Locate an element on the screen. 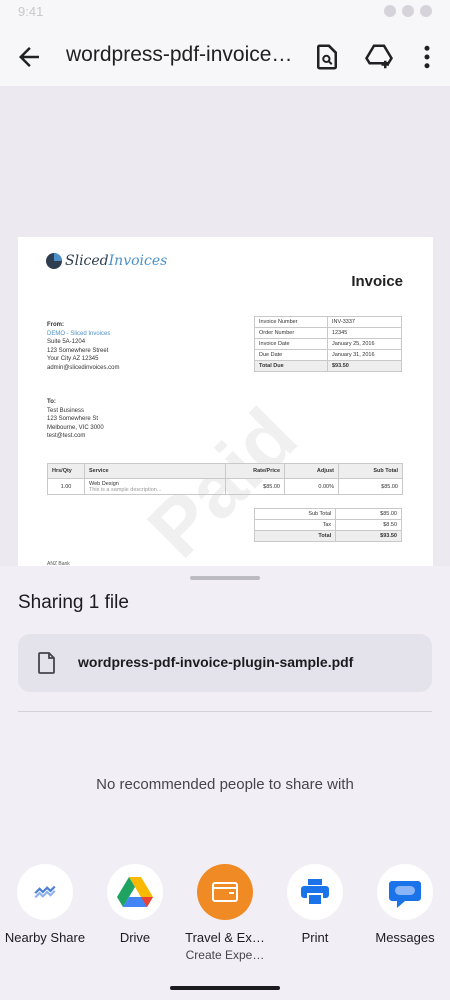 The image size is (450, 1000). totals-table: Sub Total $85.00 Tax $8.50 Total $93.50 is located at coordinates (327, 525).